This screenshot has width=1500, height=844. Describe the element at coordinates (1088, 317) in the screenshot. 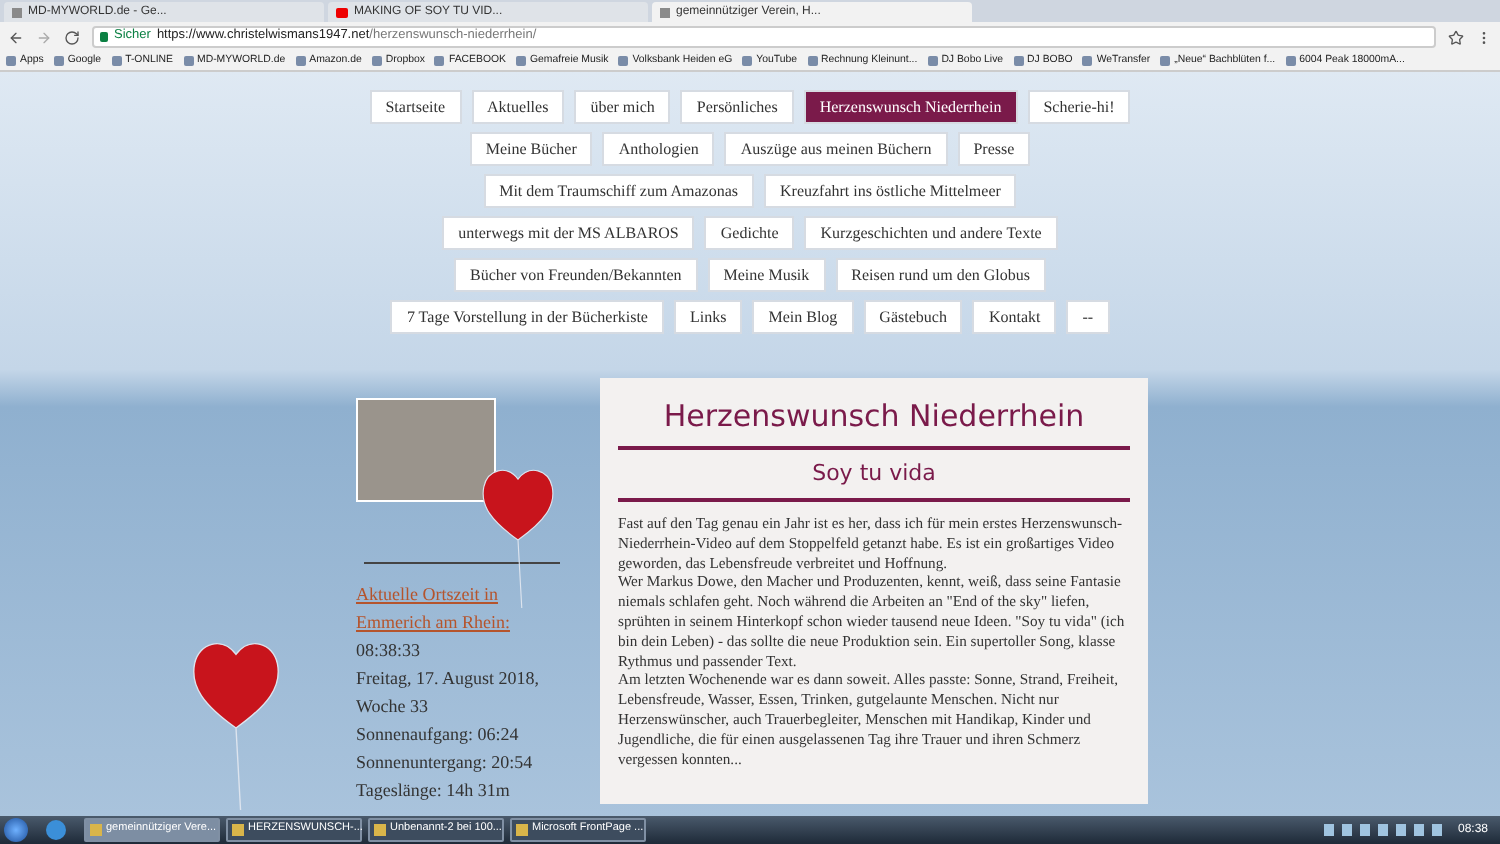

I see `nav-button: --` at that location.